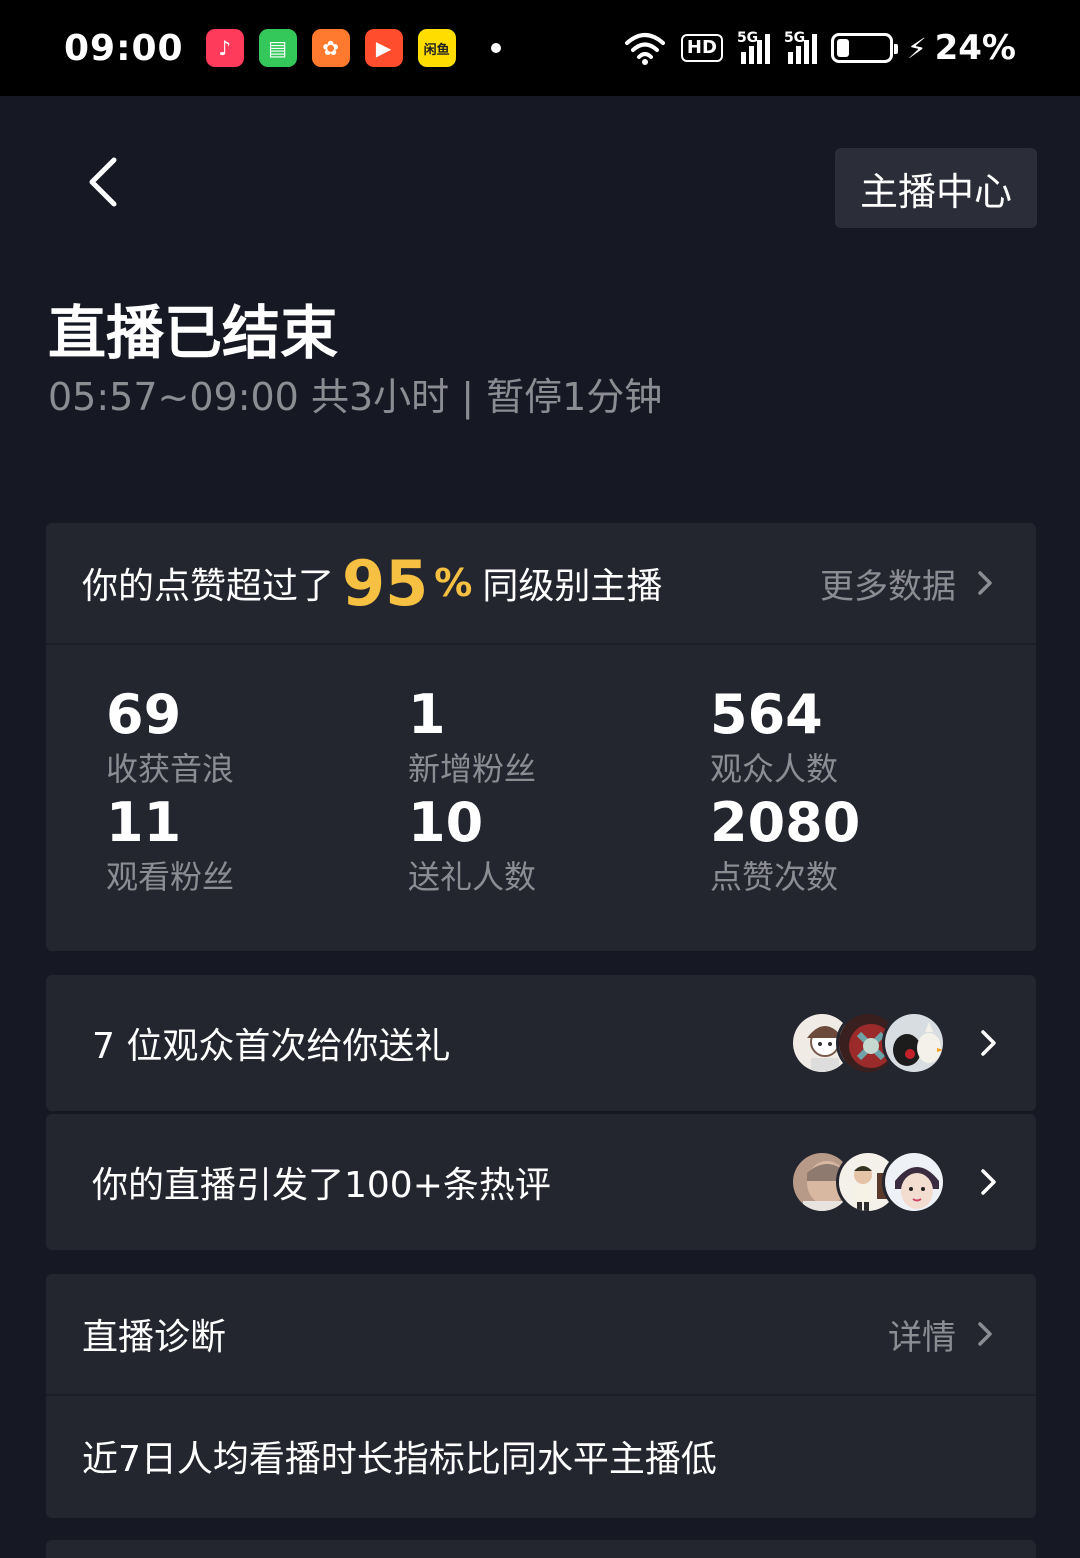  I want to click on signal-5g-icon-2: 5G, so click(800, 47).